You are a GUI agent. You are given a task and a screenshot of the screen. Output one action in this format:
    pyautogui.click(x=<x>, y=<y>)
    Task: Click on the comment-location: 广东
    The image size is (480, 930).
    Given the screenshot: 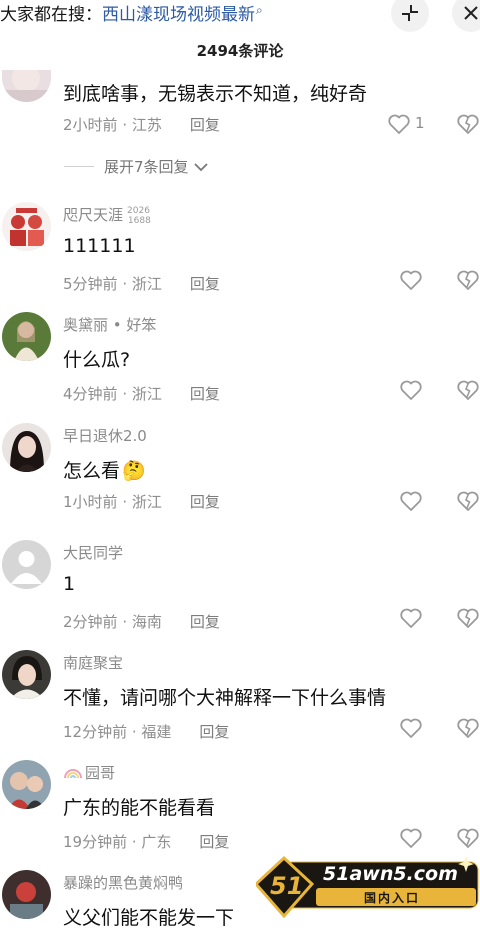 What is the action you would take?
    pyautogui.click(x=156, y=842)
    